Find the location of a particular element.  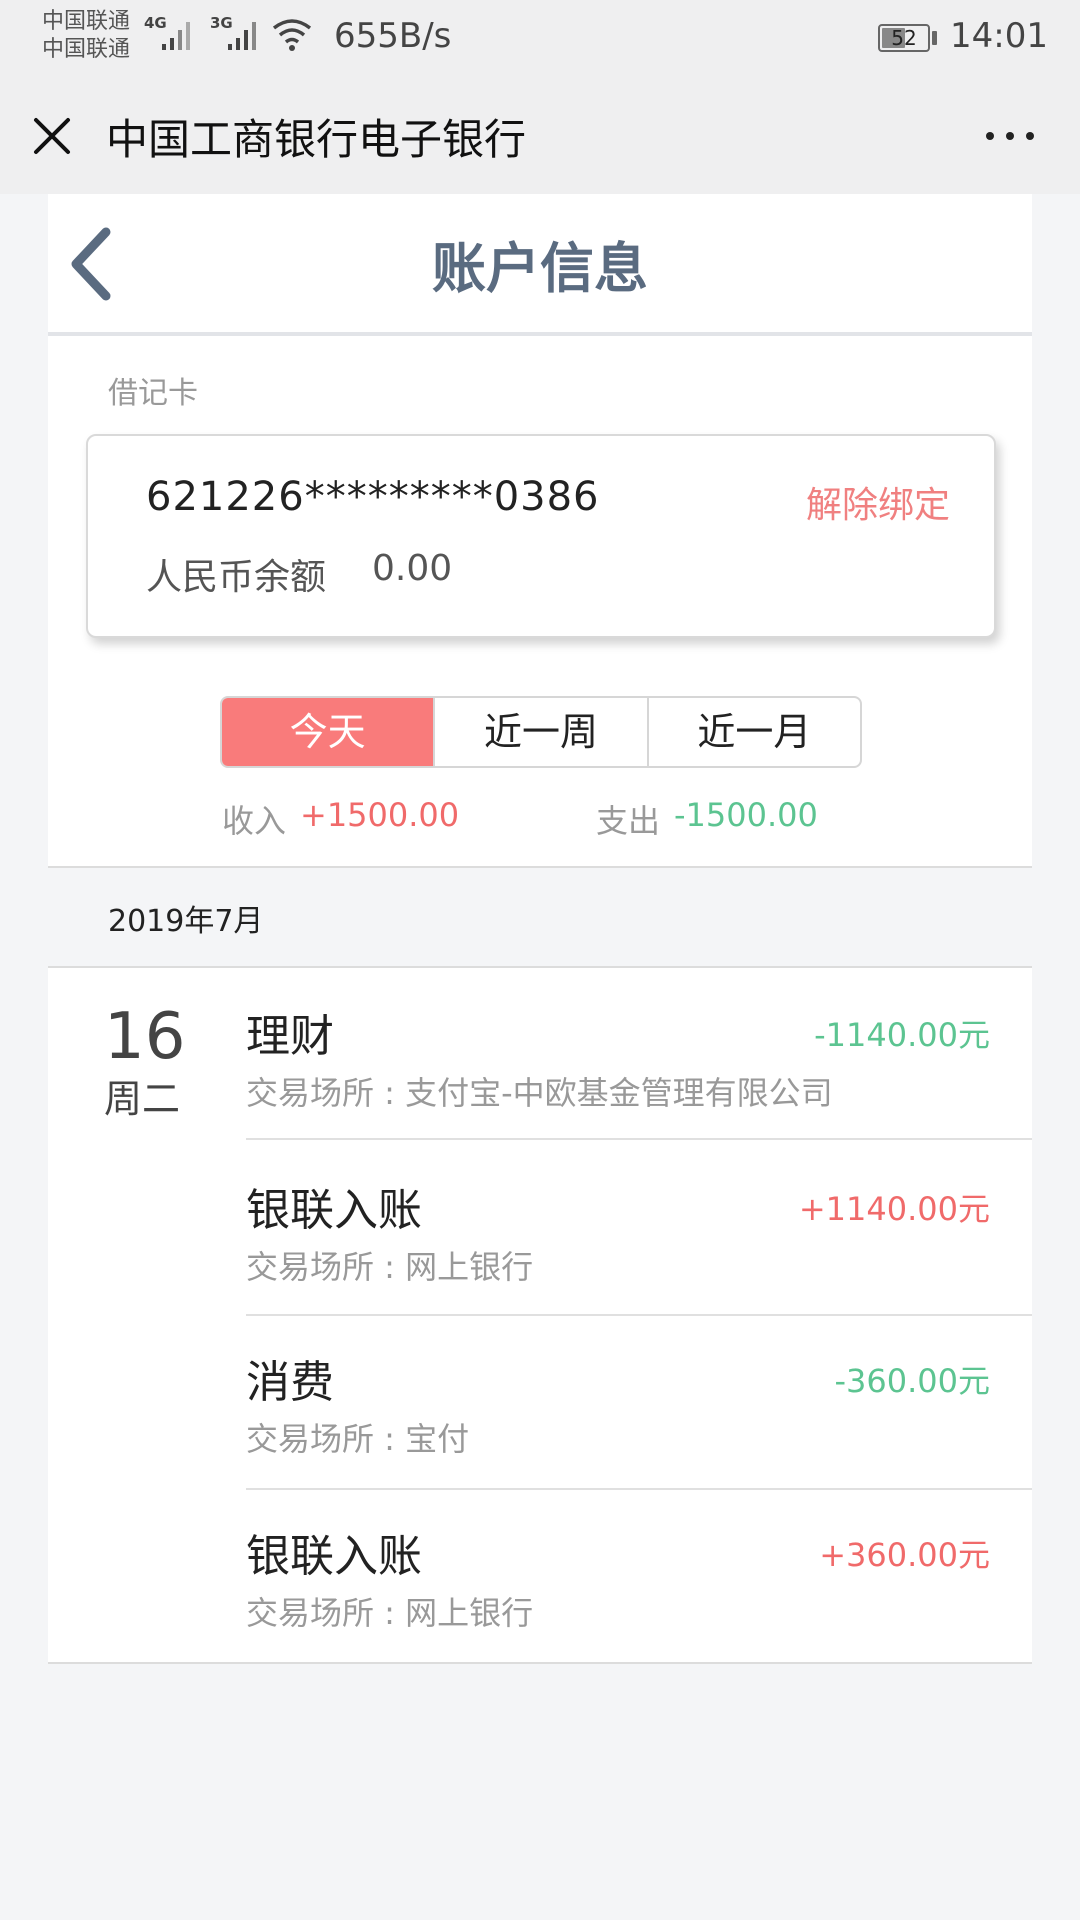

transaction-amount: -1140.00元 is located at coordinates (902, 1035).